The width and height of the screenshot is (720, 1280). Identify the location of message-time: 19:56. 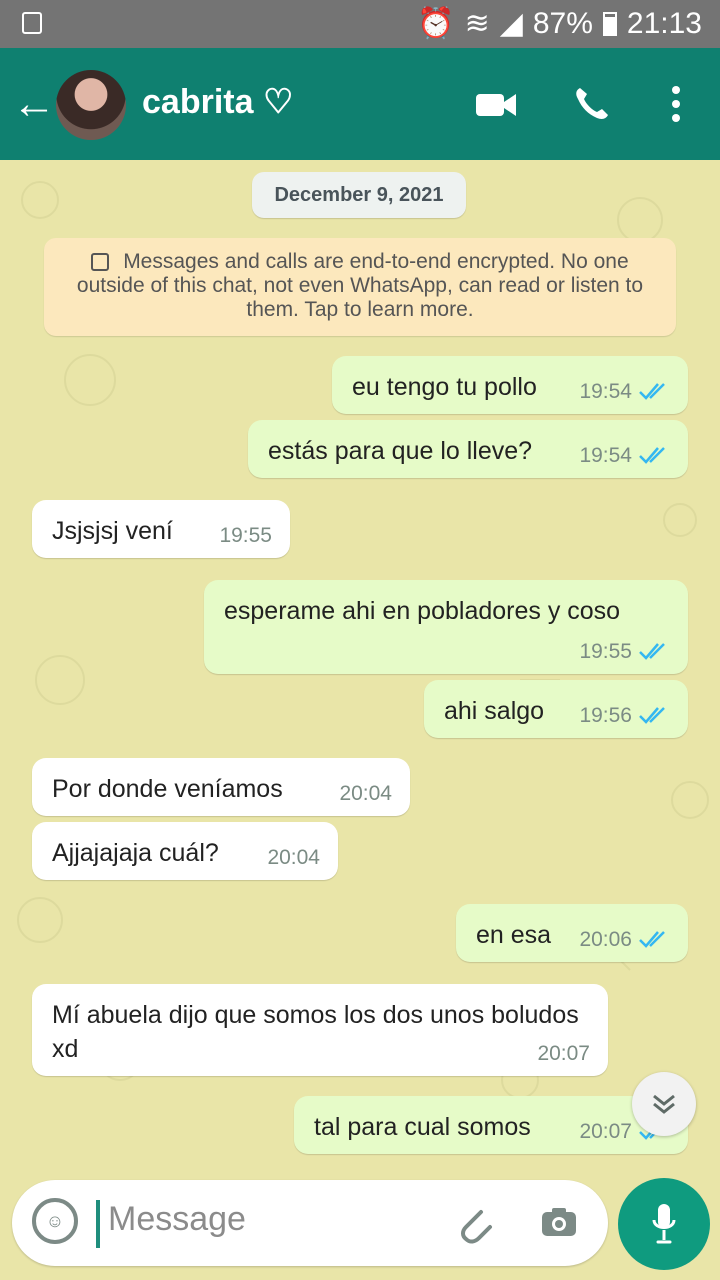
(605, 715).